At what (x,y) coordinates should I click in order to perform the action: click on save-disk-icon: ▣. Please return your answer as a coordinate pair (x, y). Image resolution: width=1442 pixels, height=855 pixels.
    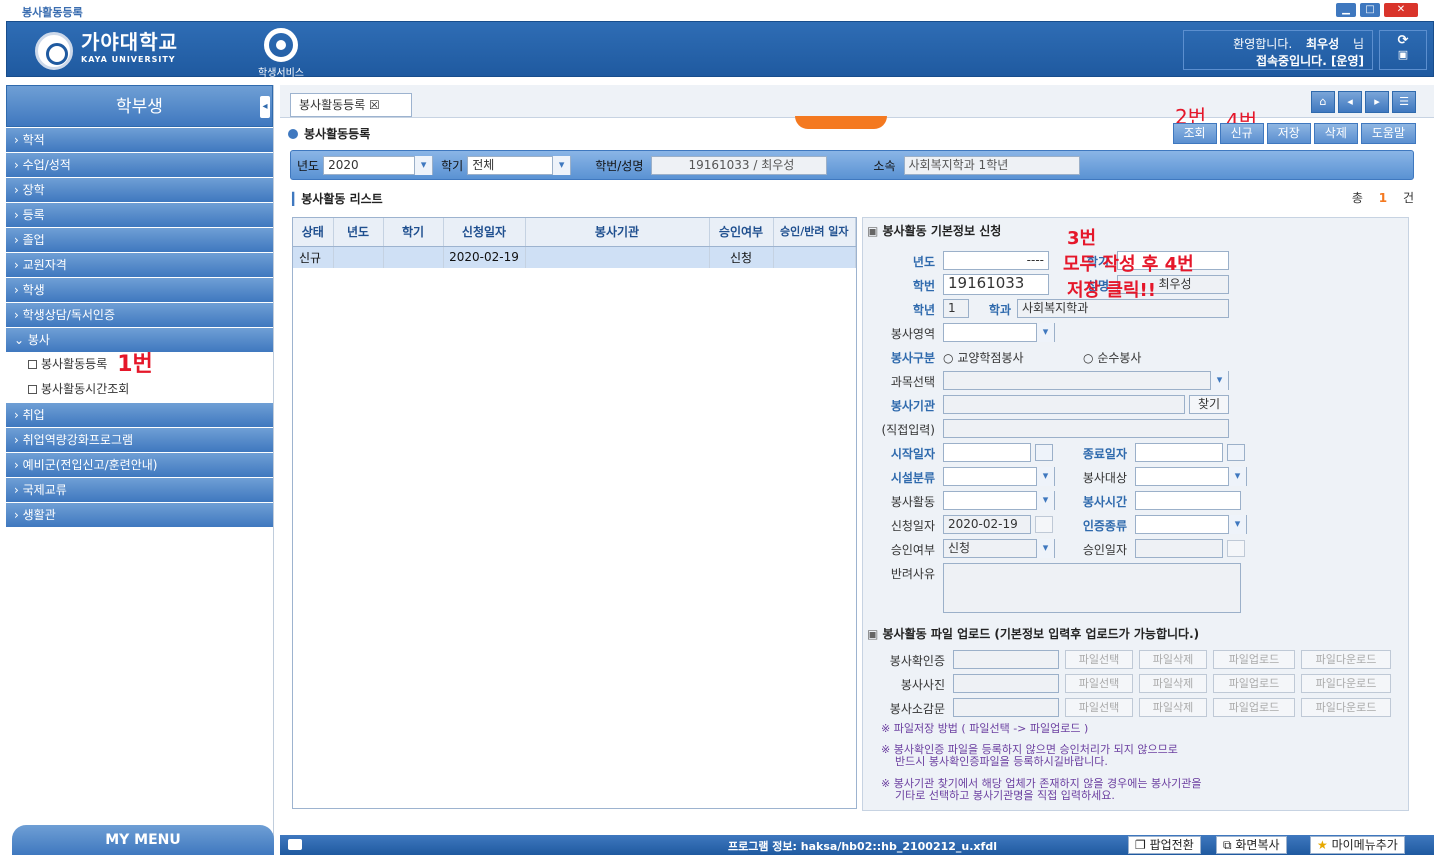
    Looking at the image, I should click on (1403, 54).